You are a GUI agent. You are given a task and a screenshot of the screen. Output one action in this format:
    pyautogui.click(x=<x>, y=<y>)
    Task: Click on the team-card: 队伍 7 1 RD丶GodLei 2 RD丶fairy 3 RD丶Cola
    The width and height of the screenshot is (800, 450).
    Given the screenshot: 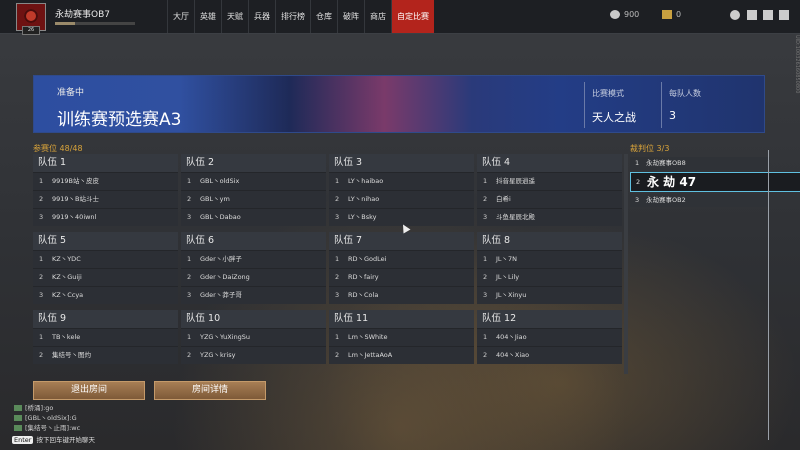 What is the action you would take?
    pyautogui.click(x=401, y=268)
    